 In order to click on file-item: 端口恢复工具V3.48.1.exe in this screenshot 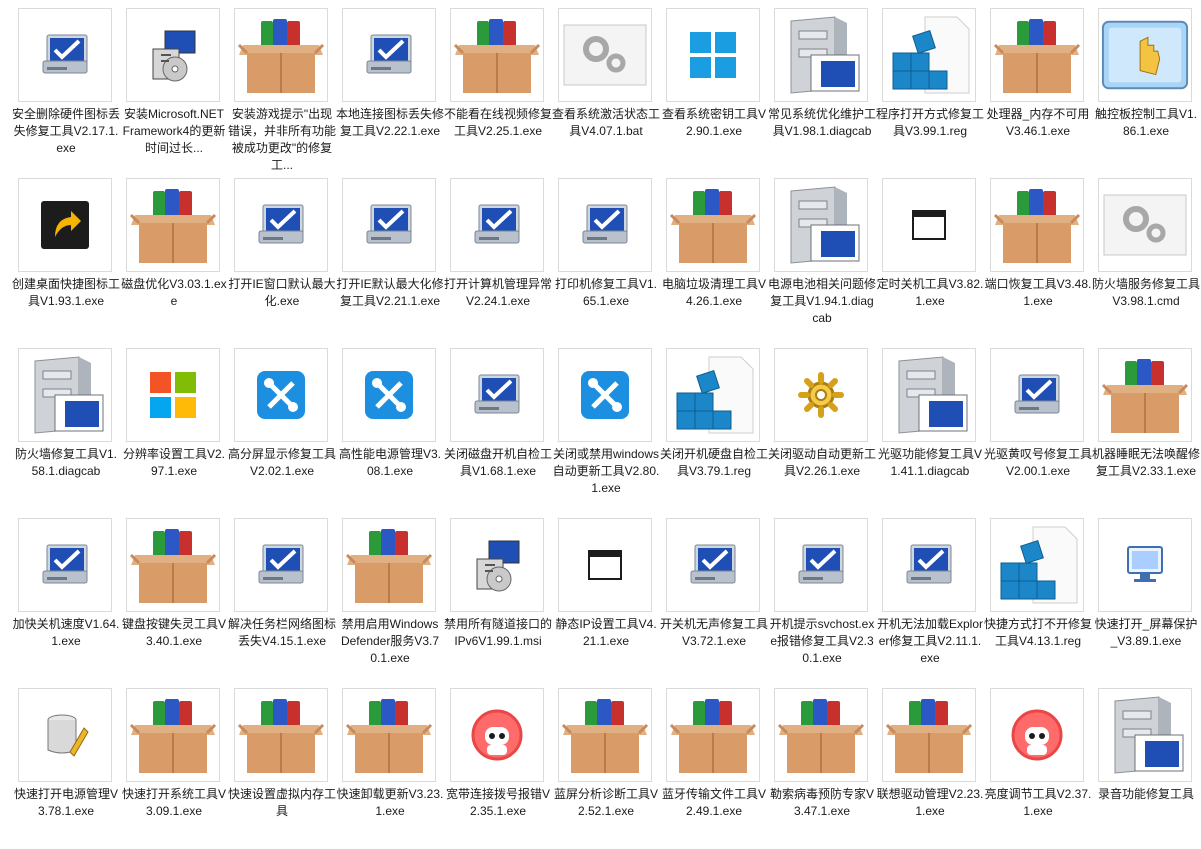, I will do `click(1038, 257)`.